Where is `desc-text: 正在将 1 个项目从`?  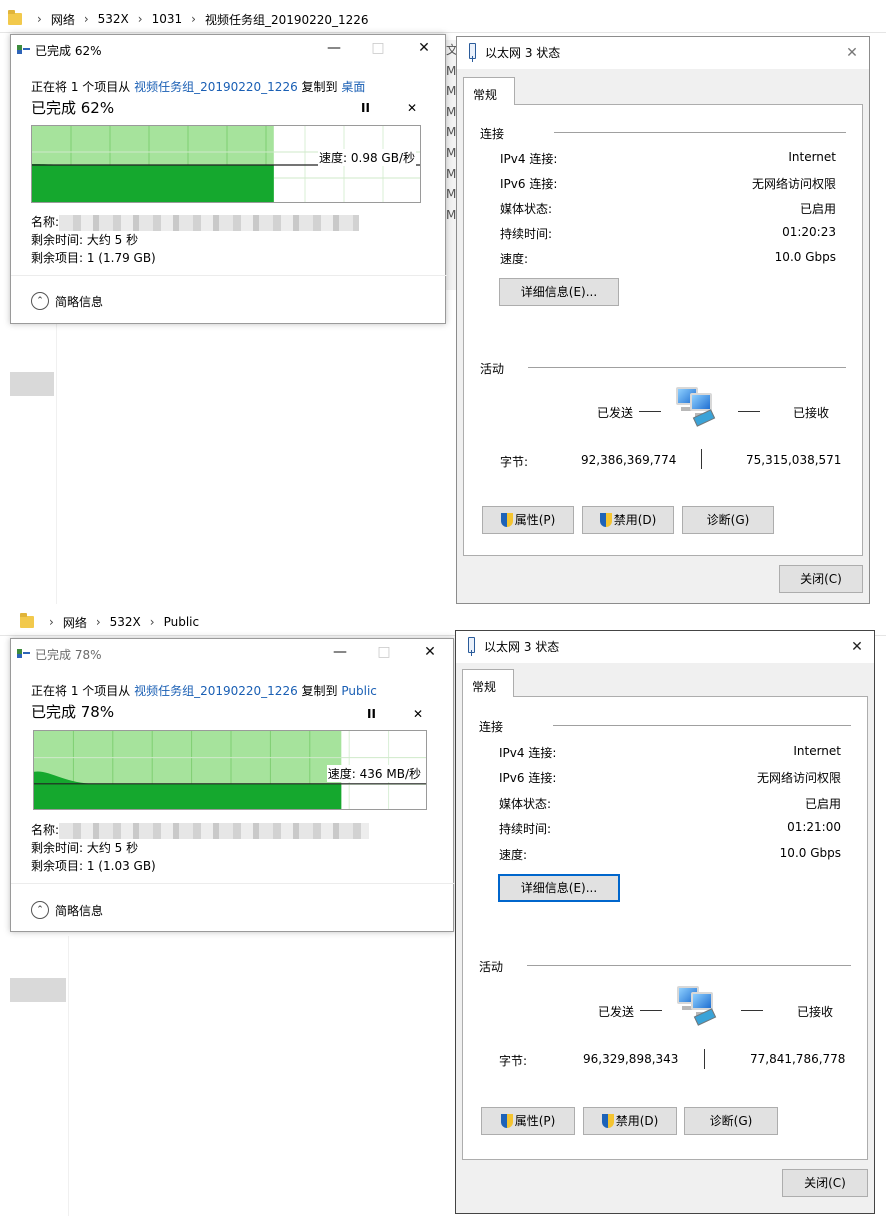 desc-text: 正在将 1 个项目从 is located at coordinates (83, 87).